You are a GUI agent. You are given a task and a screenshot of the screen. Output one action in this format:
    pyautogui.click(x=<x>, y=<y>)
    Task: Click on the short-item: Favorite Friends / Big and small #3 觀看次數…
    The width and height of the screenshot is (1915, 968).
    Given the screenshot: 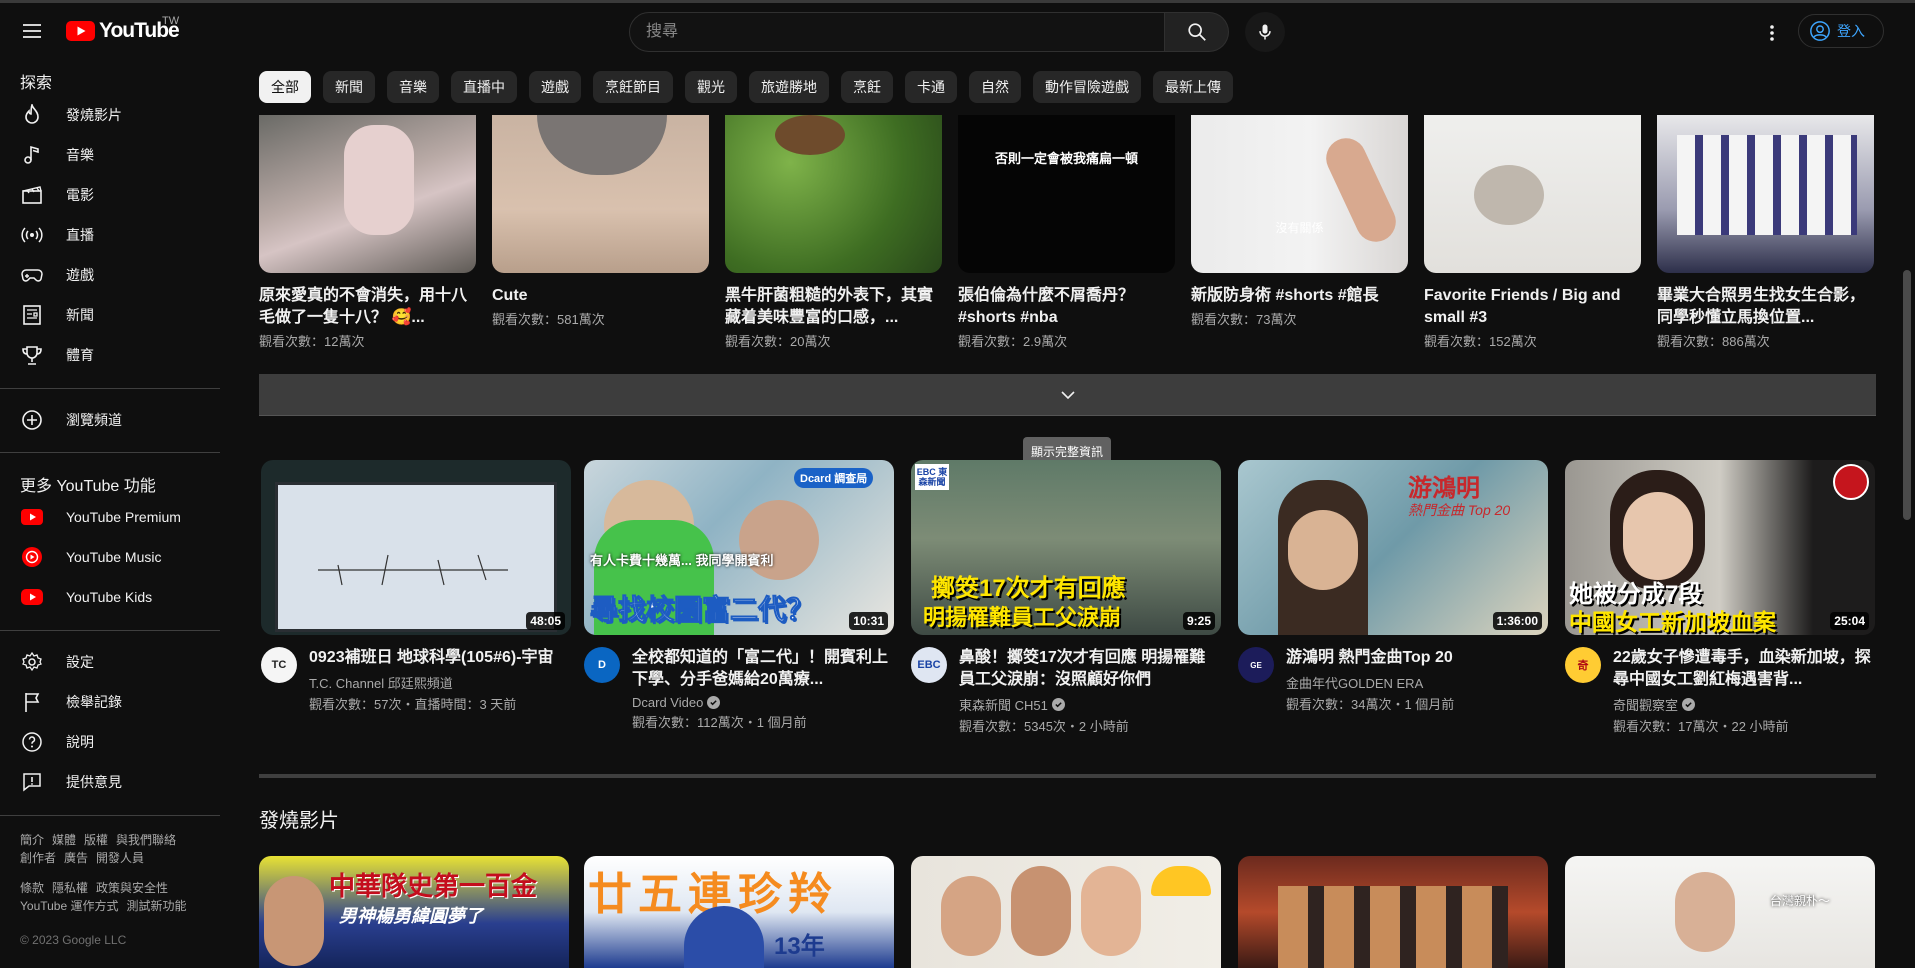 What is the action you would take?
    pyautogui.click(x=1532, y=232)
    